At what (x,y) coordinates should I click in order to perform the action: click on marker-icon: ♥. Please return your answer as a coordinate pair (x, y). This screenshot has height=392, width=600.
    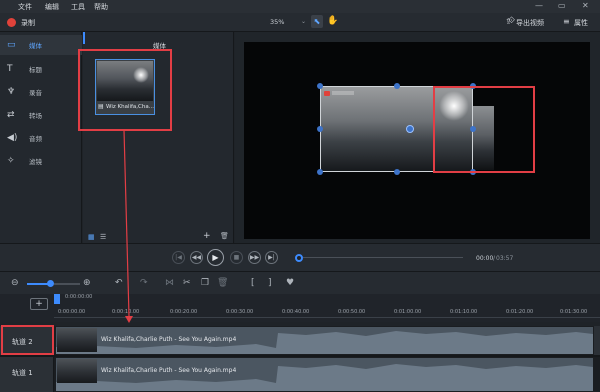
    Looking at the image, I should click on (290, 283).